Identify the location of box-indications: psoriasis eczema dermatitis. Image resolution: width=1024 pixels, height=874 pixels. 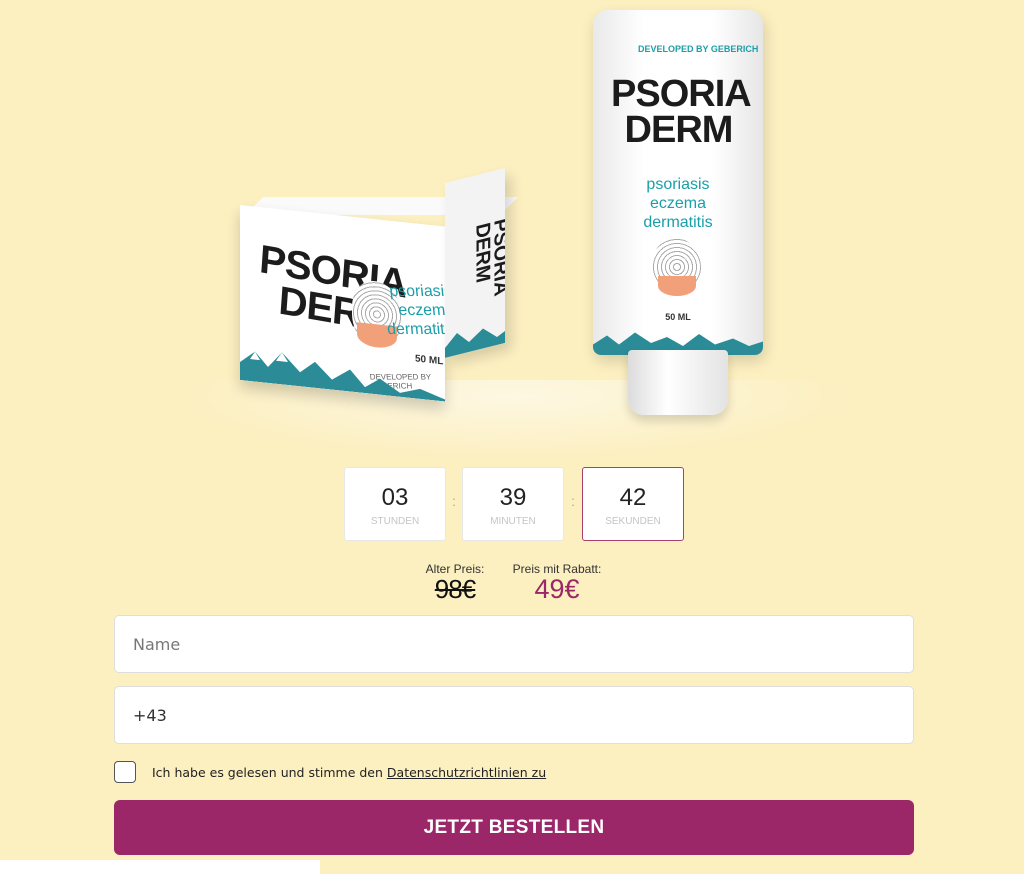
(413, 311).